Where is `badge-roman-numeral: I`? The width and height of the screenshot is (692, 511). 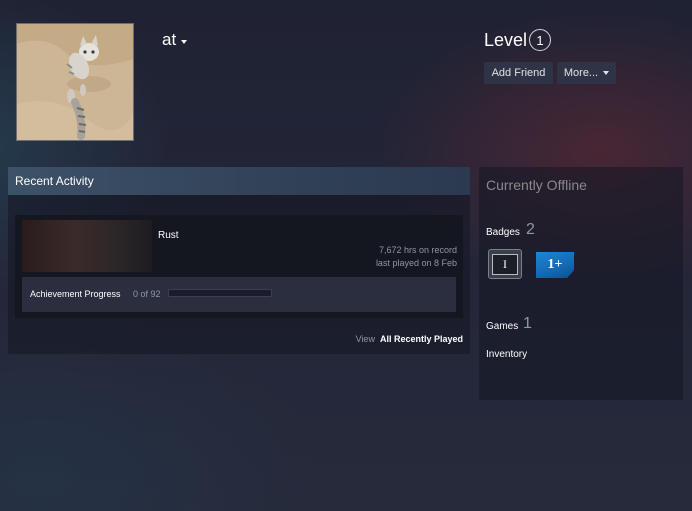
badge-roman-numeral: I is located at coordinates (505, 263).